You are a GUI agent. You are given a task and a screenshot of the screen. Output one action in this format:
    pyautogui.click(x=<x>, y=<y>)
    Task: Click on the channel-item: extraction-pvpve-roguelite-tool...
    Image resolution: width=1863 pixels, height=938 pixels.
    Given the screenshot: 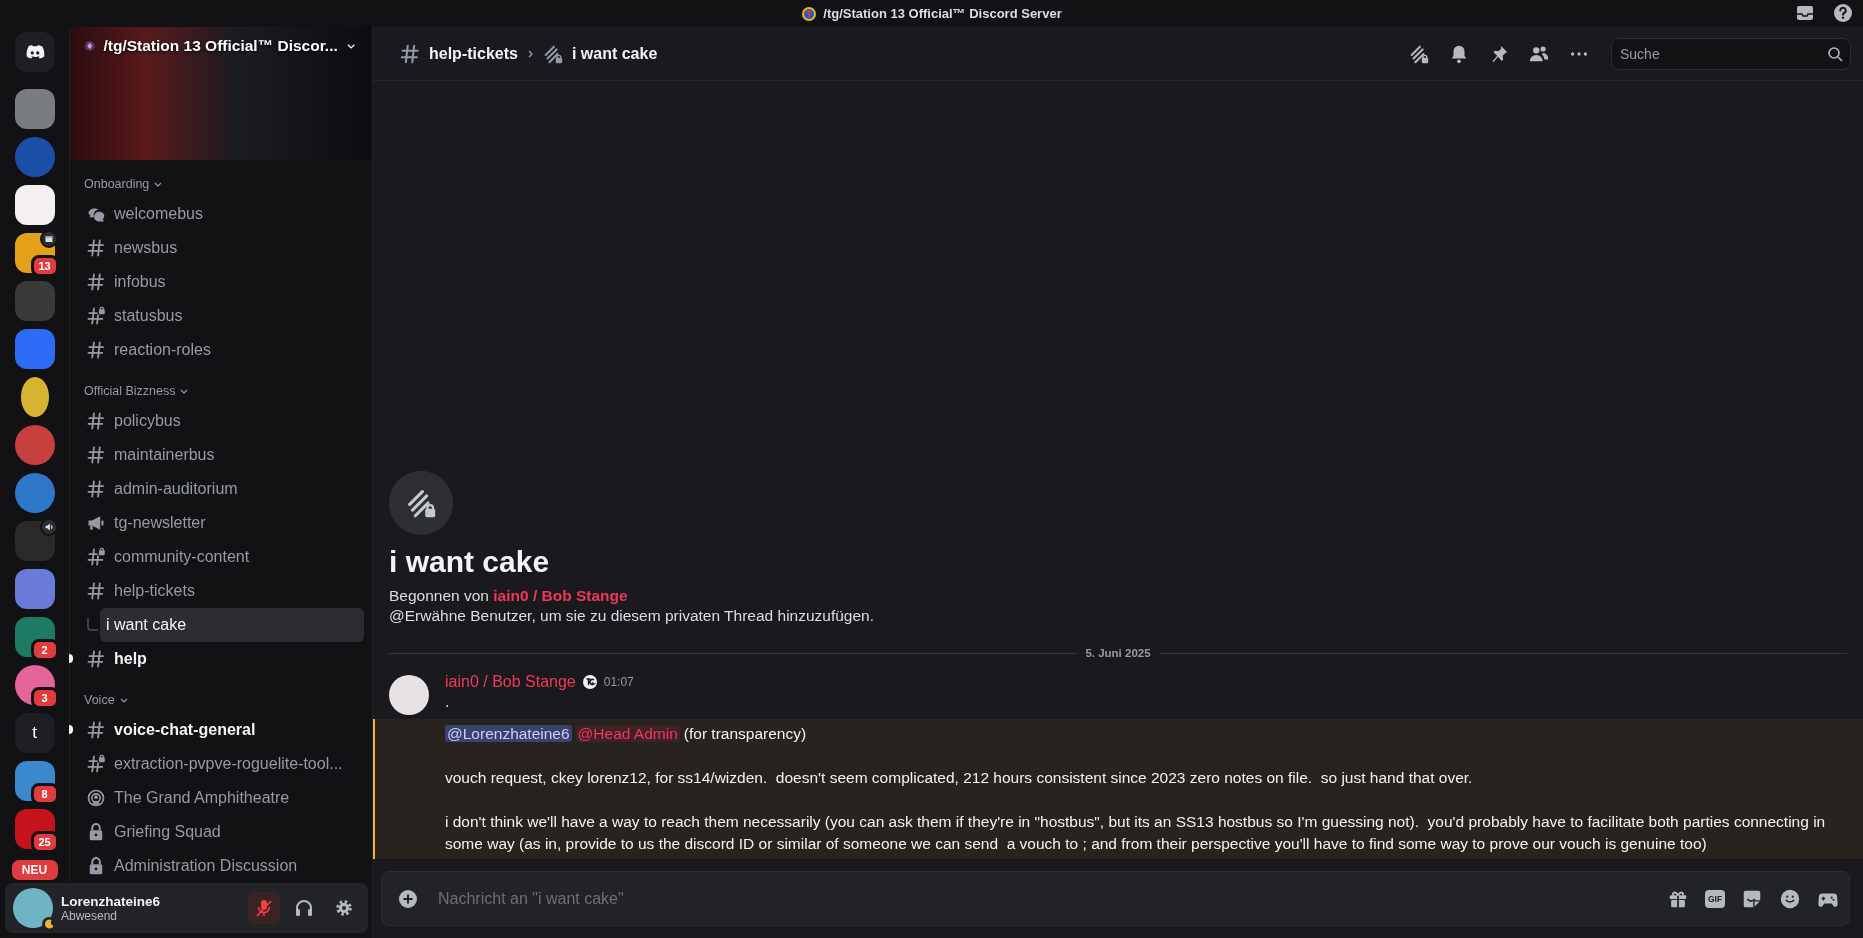 What is the action you would take?
    pyautogui.click(x=221, y=764)
    